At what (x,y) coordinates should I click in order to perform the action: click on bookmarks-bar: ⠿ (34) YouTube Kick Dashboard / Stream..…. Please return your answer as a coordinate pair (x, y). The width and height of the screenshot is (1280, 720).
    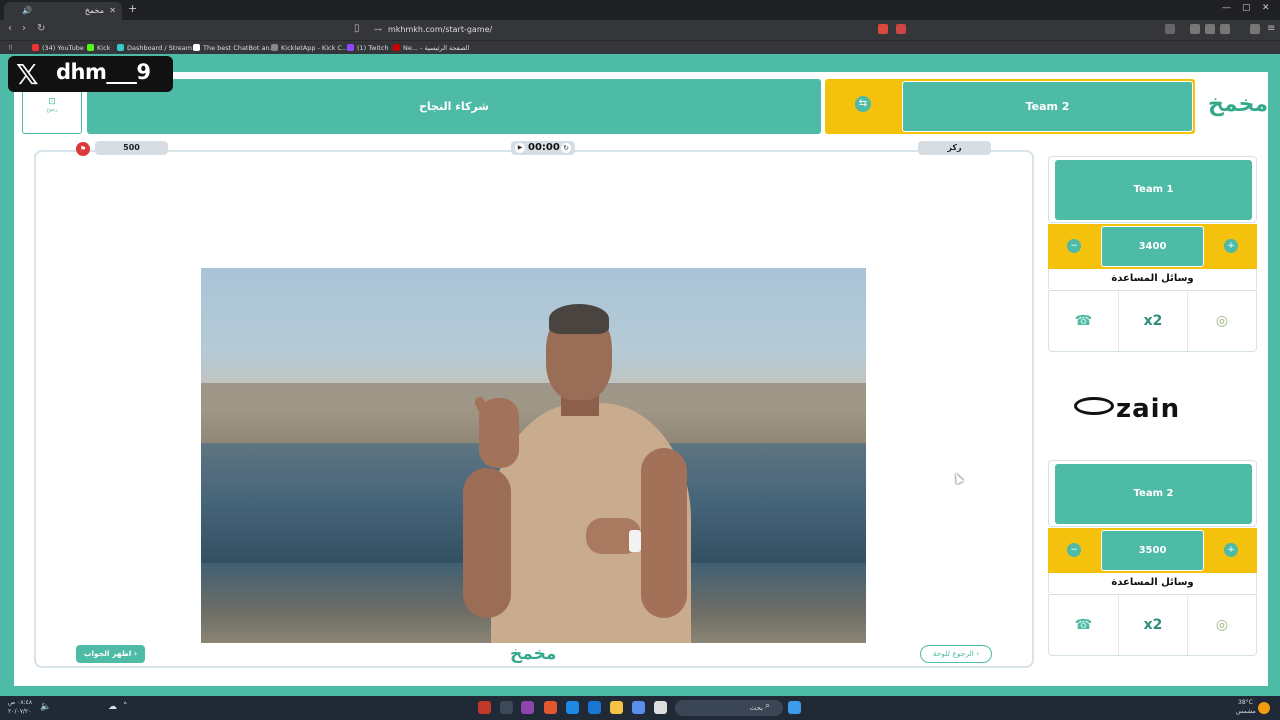
    Looking at the image, I should click on (640, 47).